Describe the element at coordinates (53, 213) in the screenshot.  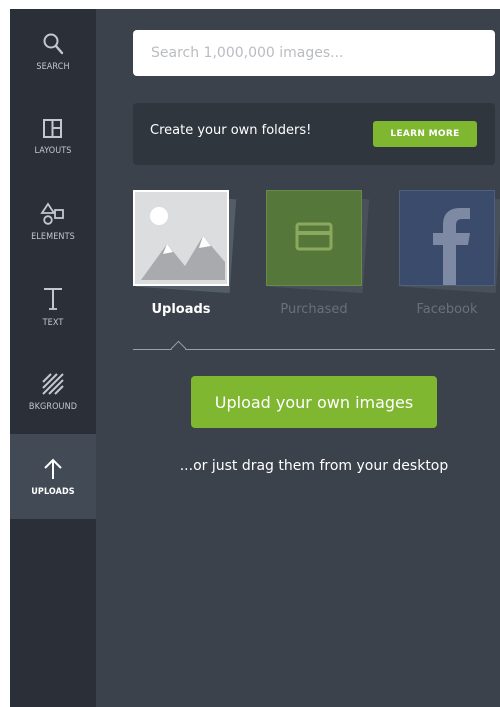
I see `elements-icon` at that location.